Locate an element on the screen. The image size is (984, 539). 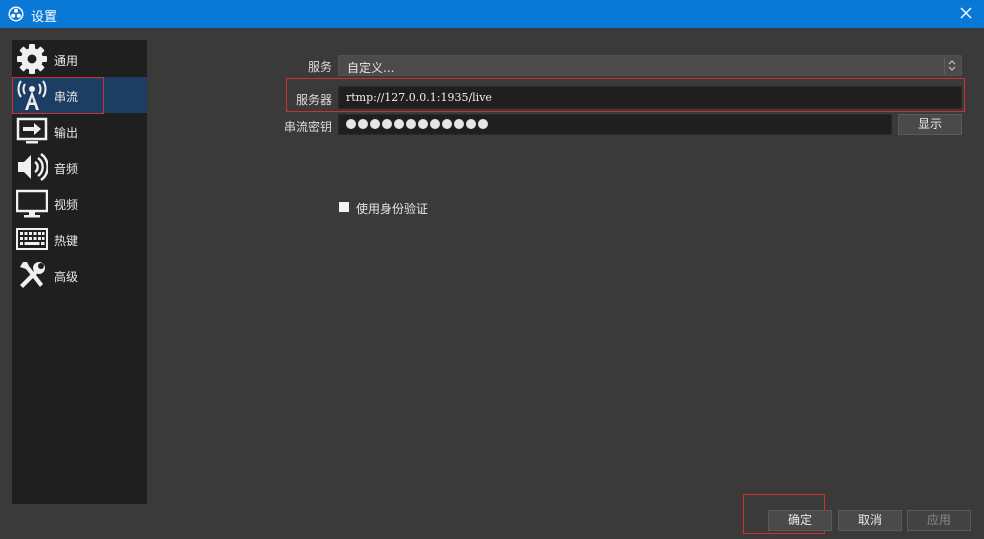
sidebar-item-label: 串流 is located at coordinates (66, 97).